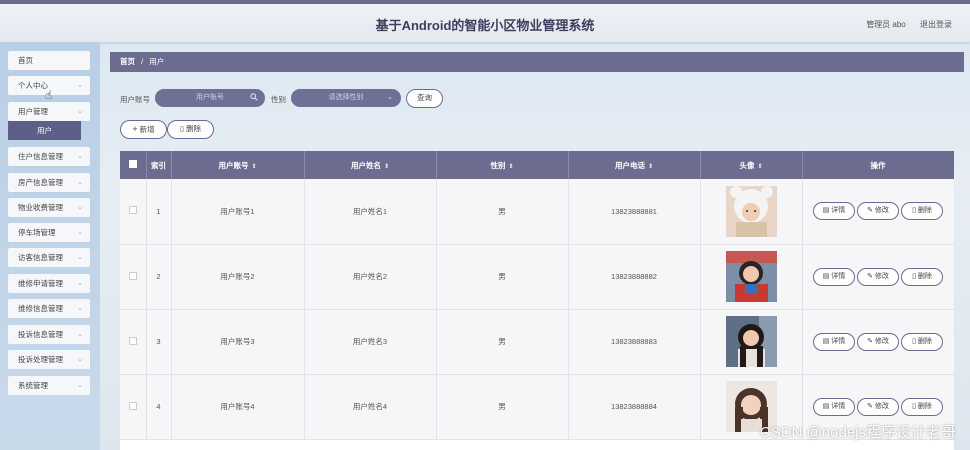 This screenshot has height=450, width=970. What do you see at coordinates (40, 182) in the screenshot?
I see `sidebar-item-label: 房产信息管理` at bounding box center [40, 182].